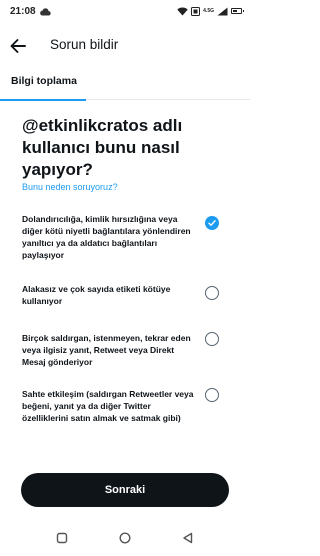  Describe the element at coordinates (62, 538) in the screenshot. I see `square-icon` at that location.